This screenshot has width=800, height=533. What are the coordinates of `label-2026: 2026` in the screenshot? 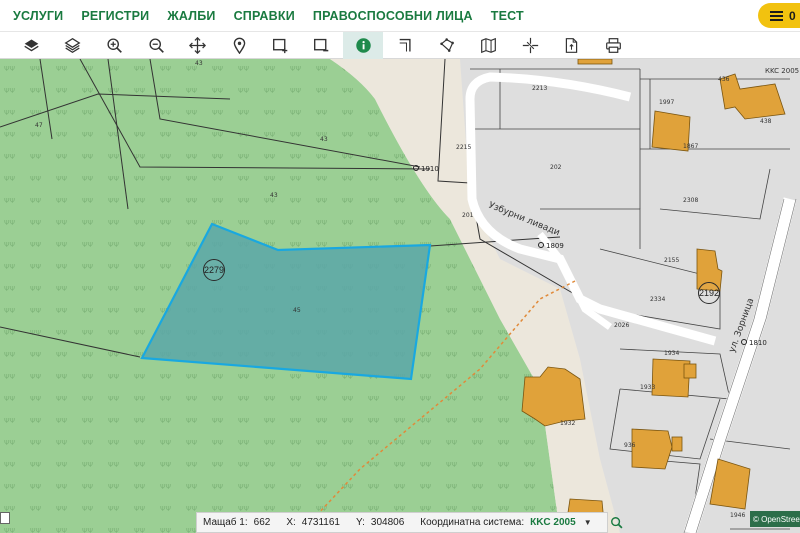 It's located at (621, 325).